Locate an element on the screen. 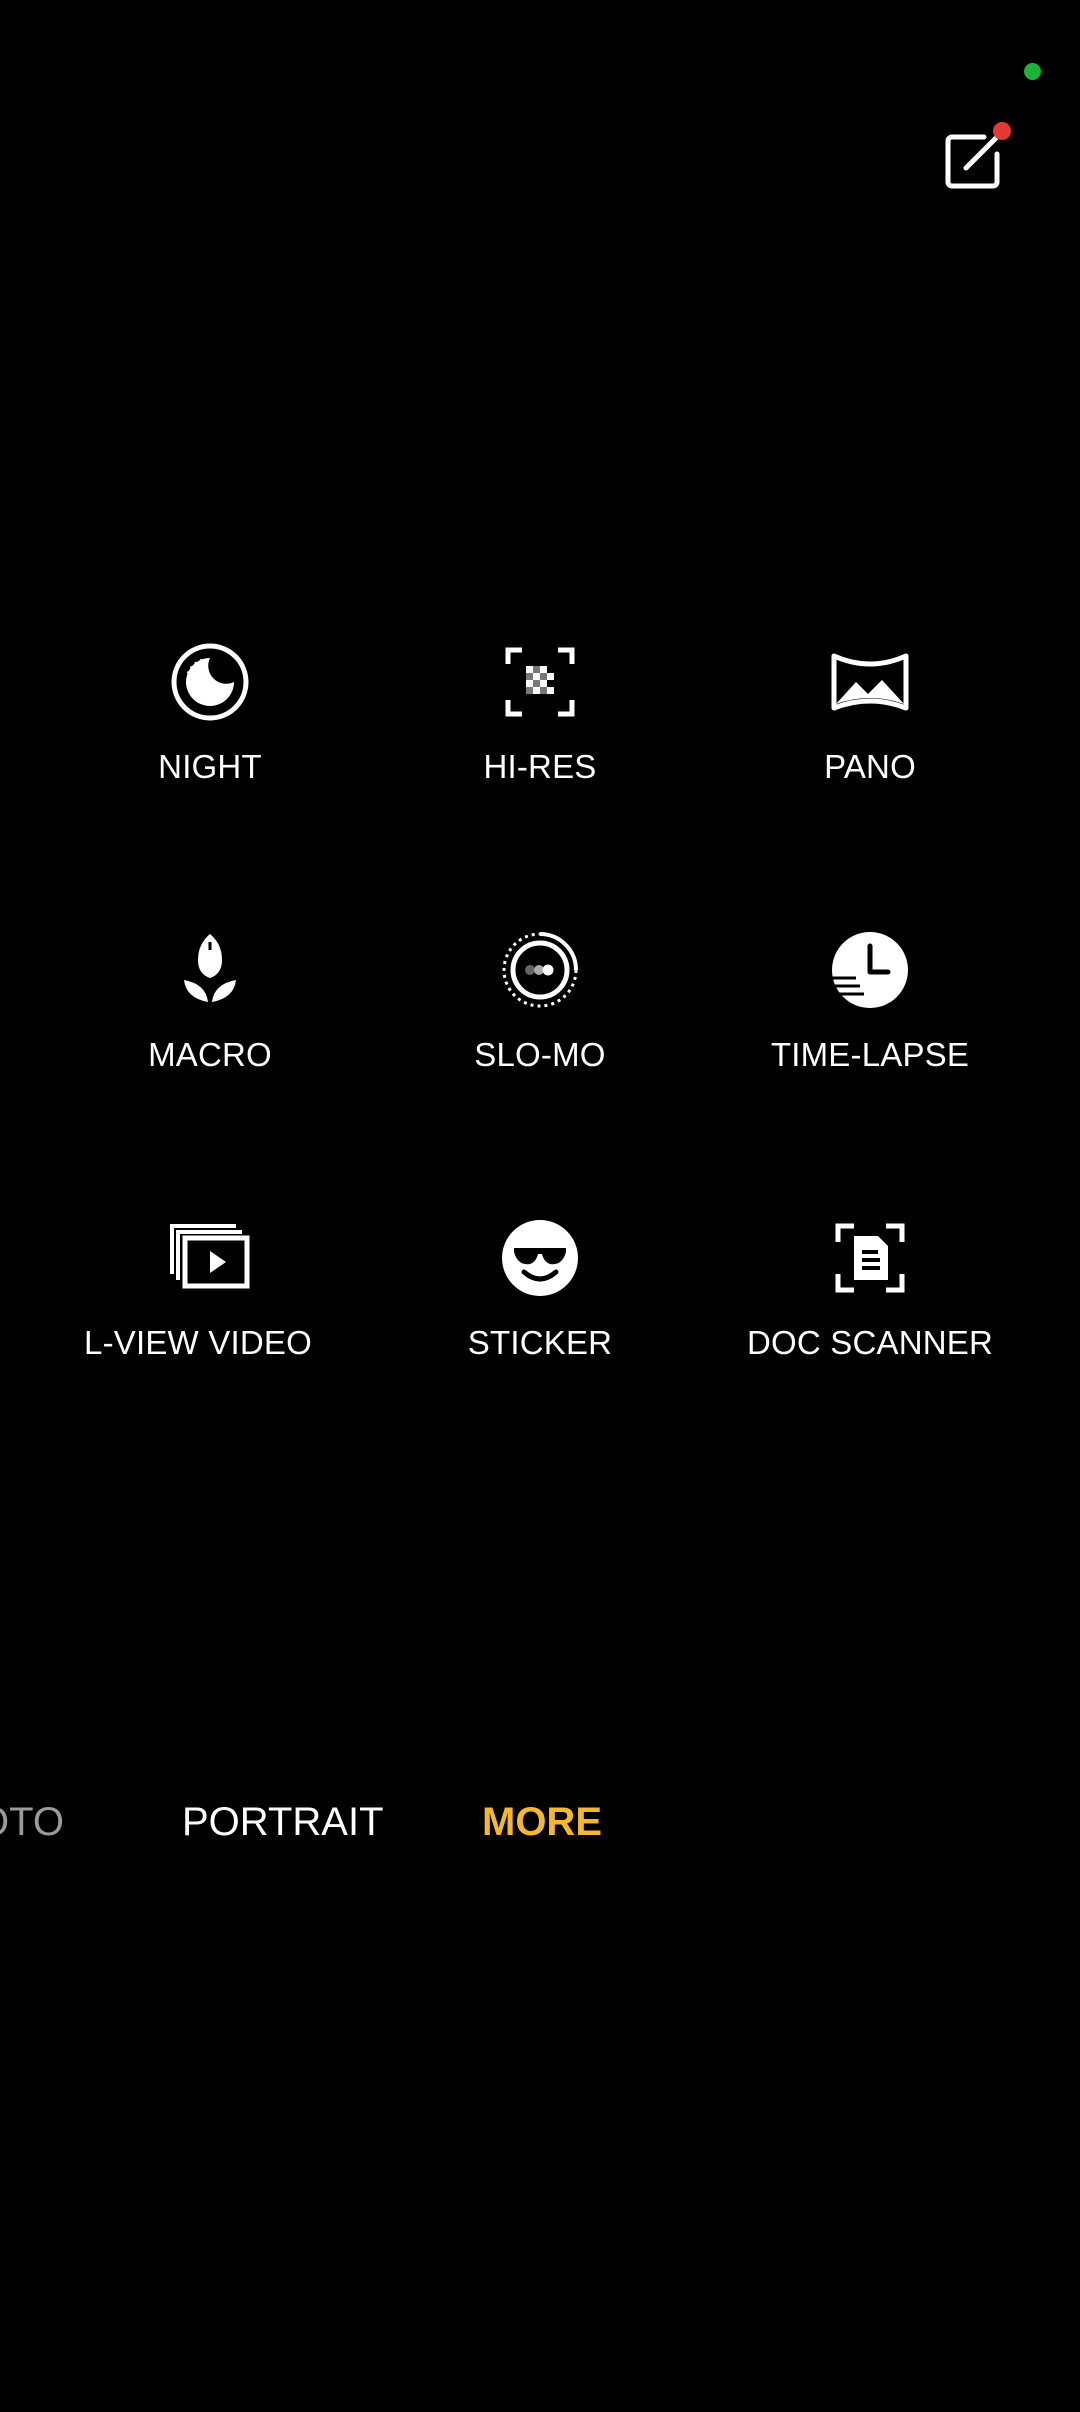  mode-macro: MACRO is located at coordinates (210, 1015).